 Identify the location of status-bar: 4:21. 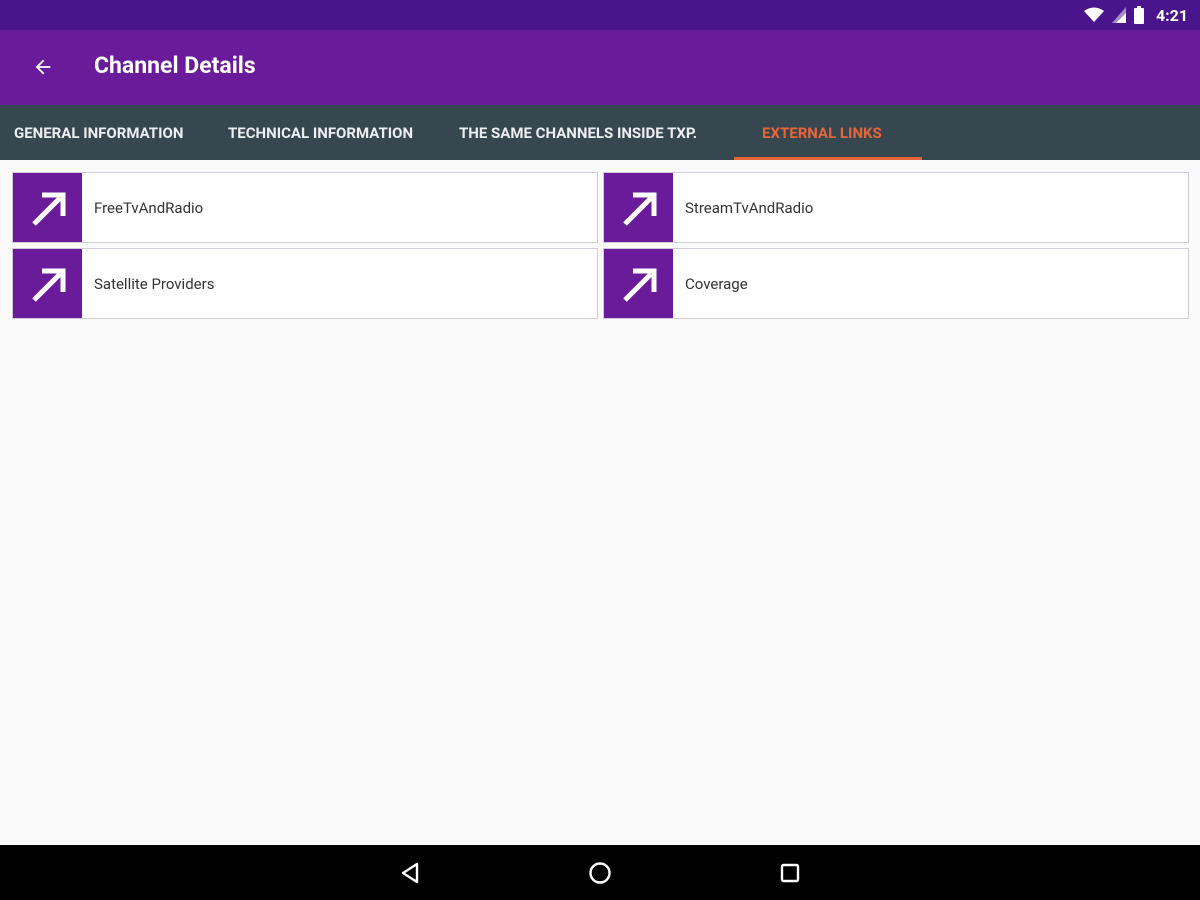
(600, 15).